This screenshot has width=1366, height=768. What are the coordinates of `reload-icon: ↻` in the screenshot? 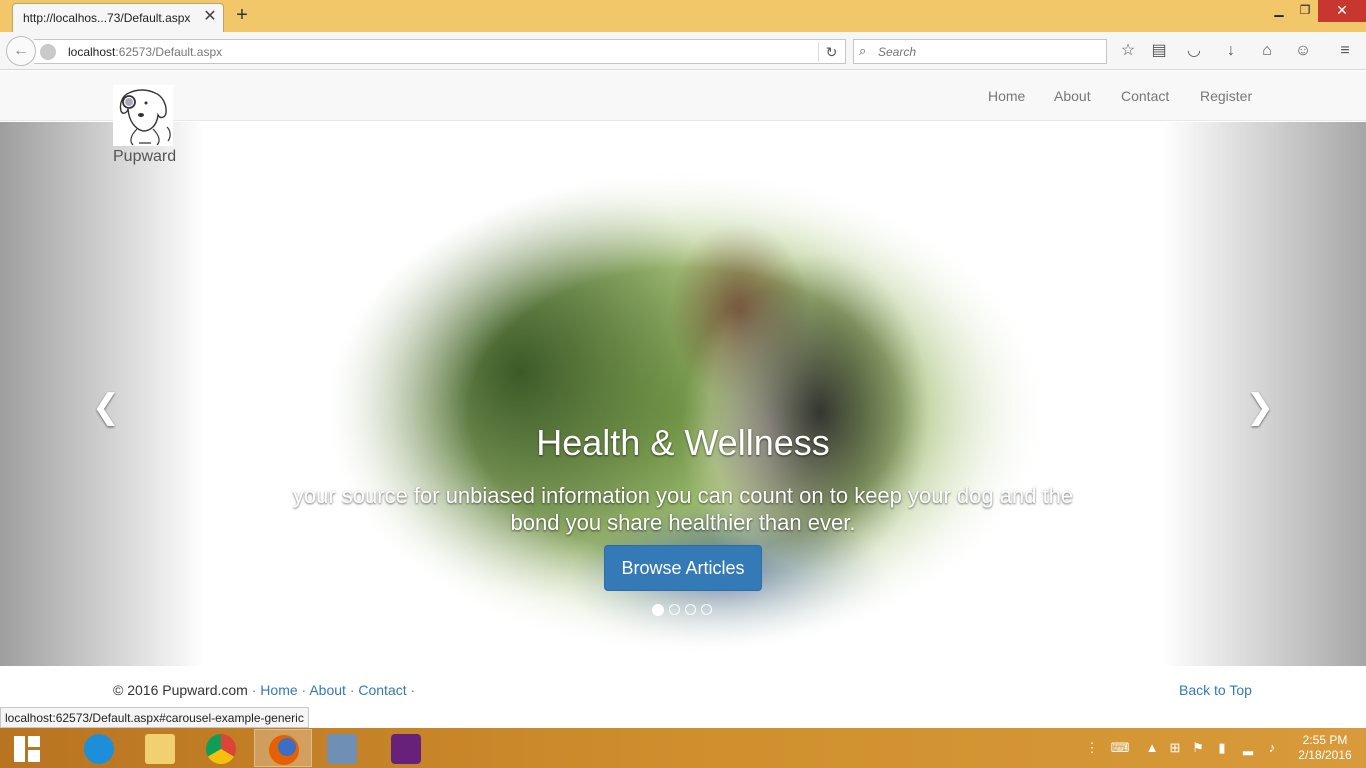 It's located at (831, 52).